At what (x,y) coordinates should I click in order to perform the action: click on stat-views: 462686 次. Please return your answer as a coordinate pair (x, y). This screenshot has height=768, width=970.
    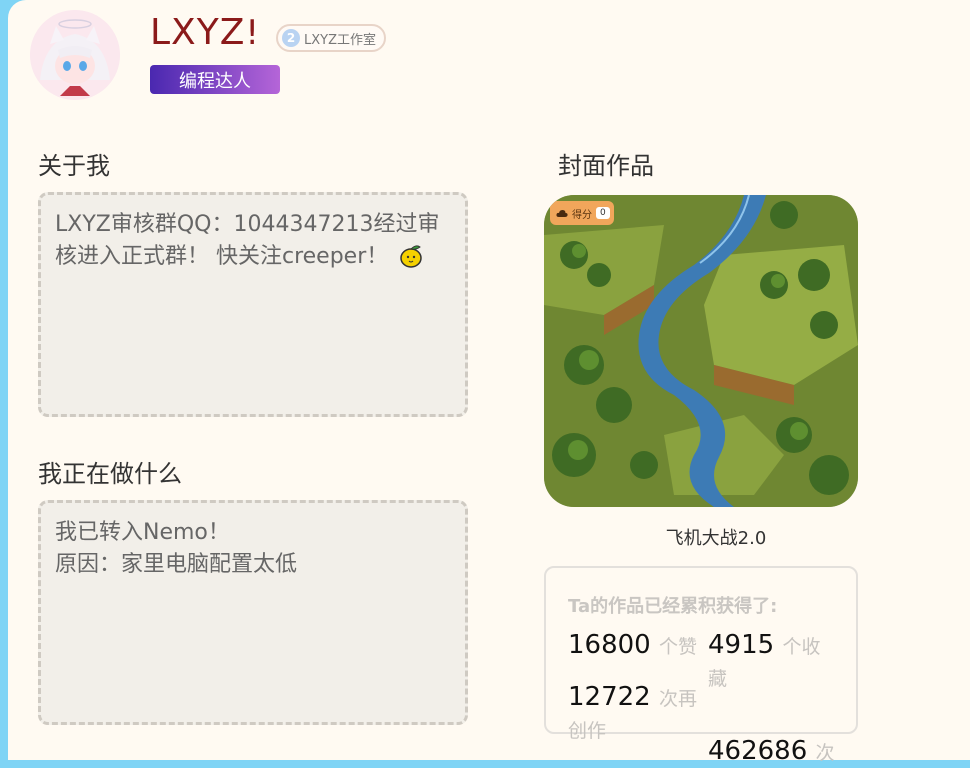
    Looking at the image, I should click on (771, 751).